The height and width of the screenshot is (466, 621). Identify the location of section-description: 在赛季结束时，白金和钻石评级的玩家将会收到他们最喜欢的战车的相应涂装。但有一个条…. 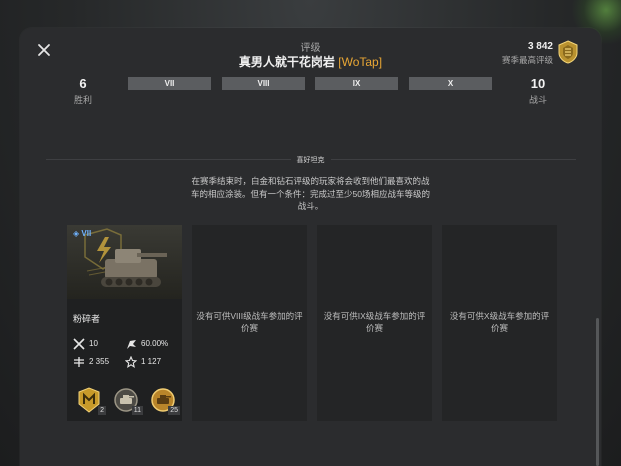
(310, 193).